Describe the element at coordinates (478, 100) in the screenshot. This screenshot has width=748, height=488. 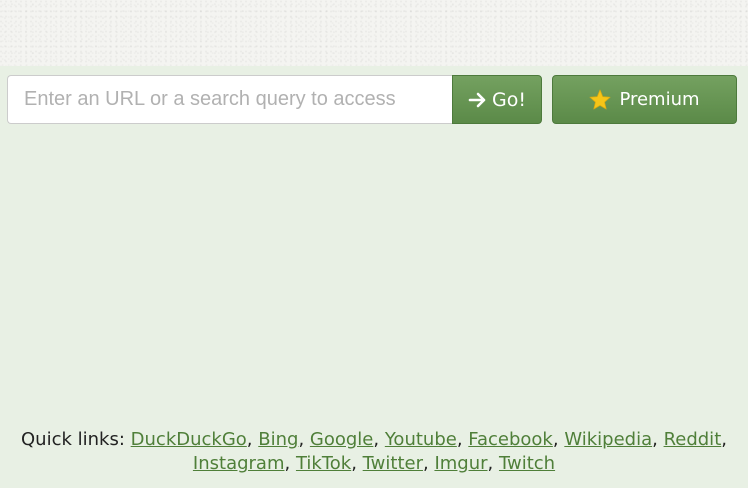
I see `arrow-right-icon` at that location.